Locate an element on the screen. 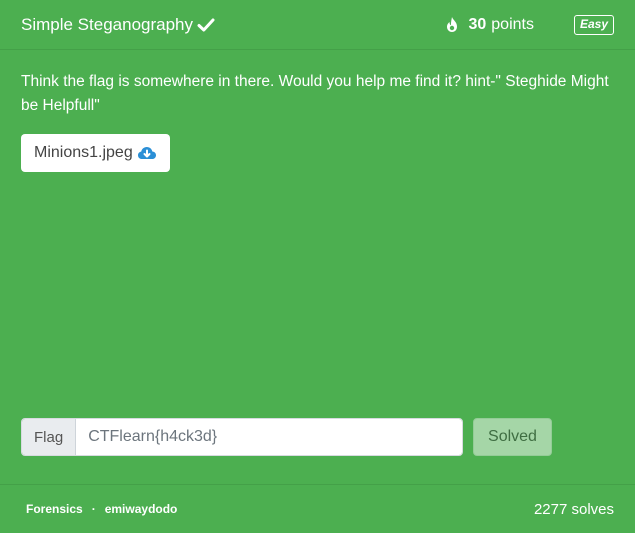 Image resolution: width=635 pixels, height=533 pixels. challenge-meta: Forensics · emiwaydodo is located at coordinates (101, 509).